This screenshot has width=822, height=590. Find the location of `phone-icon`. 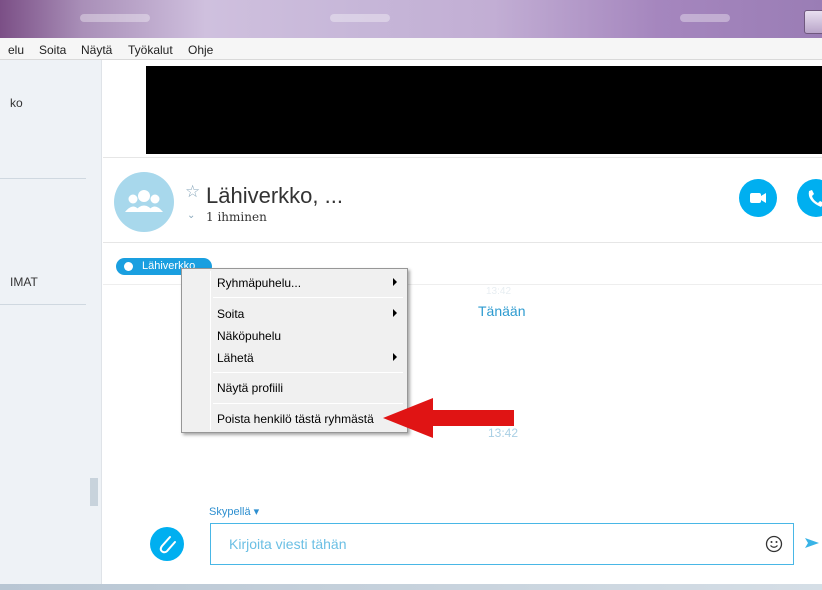

phone-icon is located at coordinates (815, 198).